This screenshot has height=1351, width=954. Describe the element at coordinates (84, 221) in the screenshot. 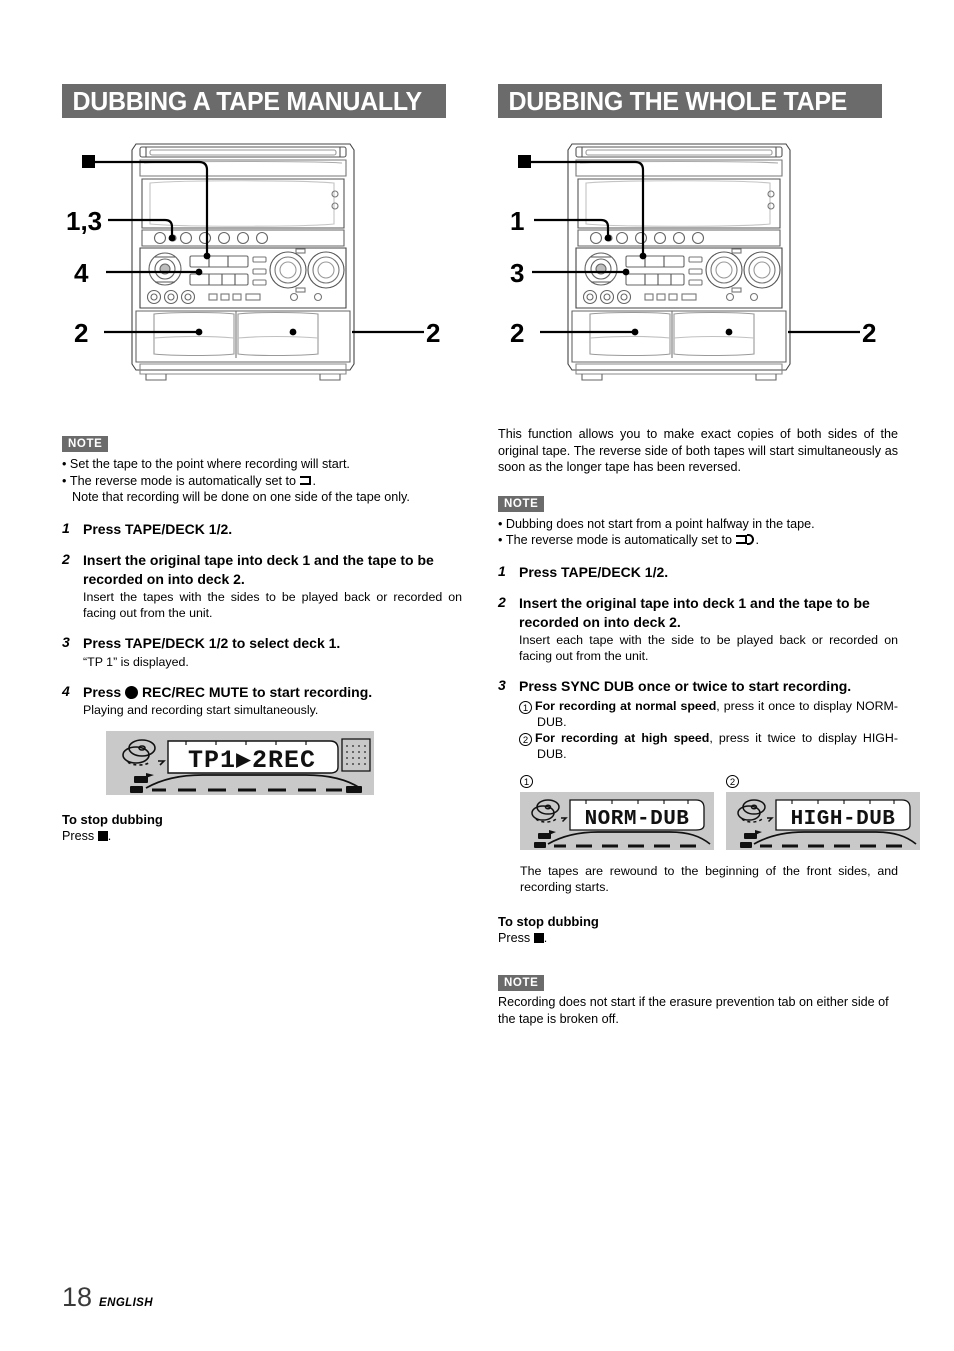

I see `callout-1-3: 1,3` at that location.